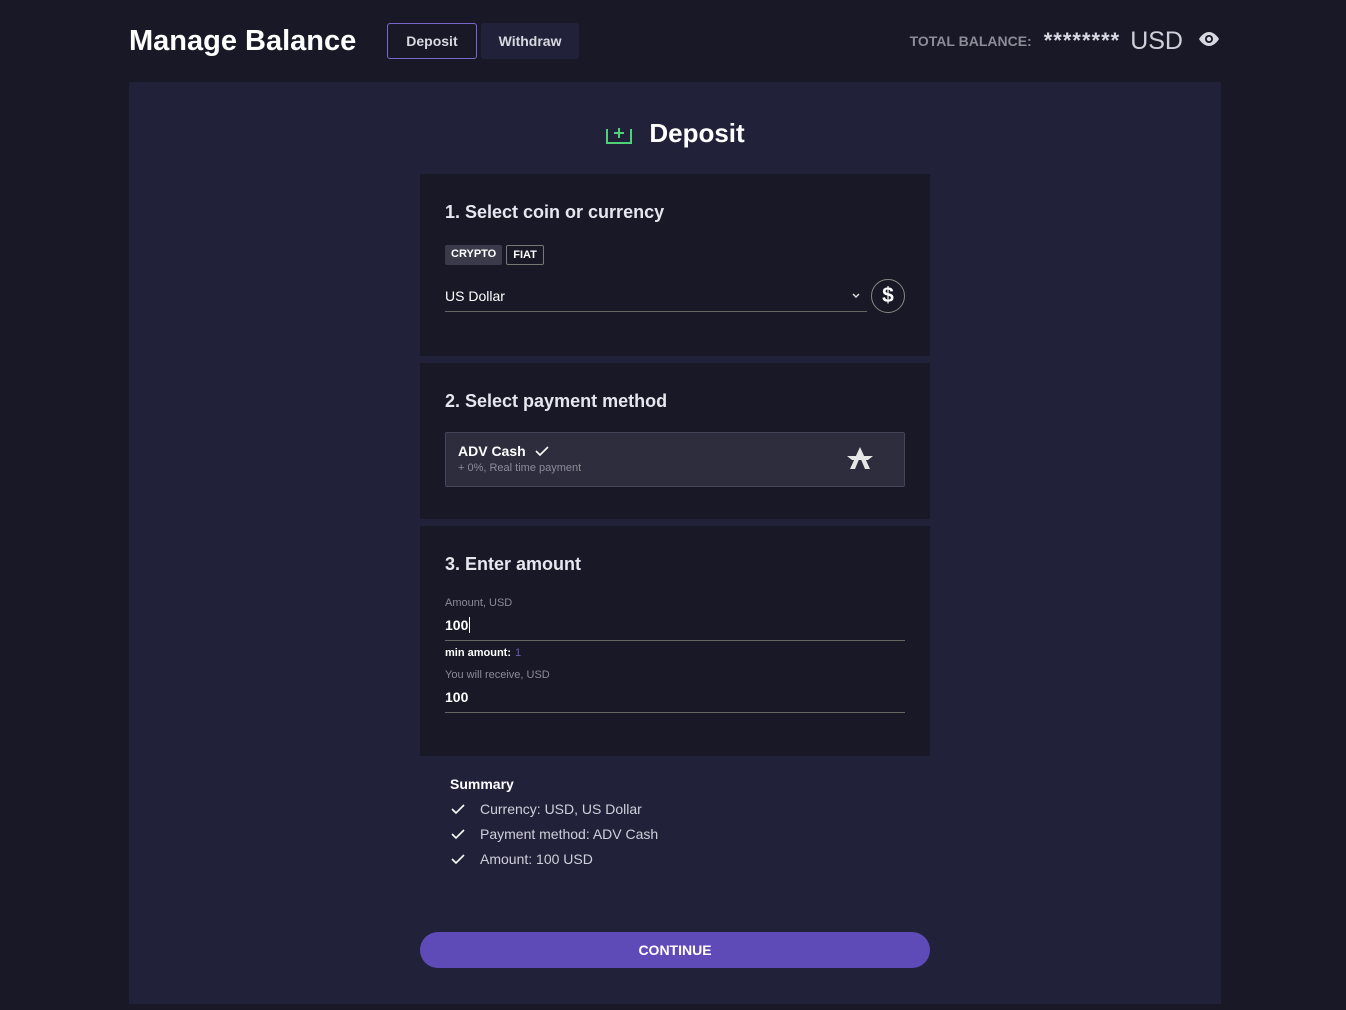  I want to click on step1-title: 1. Select coin or currency, so click(555, 212).